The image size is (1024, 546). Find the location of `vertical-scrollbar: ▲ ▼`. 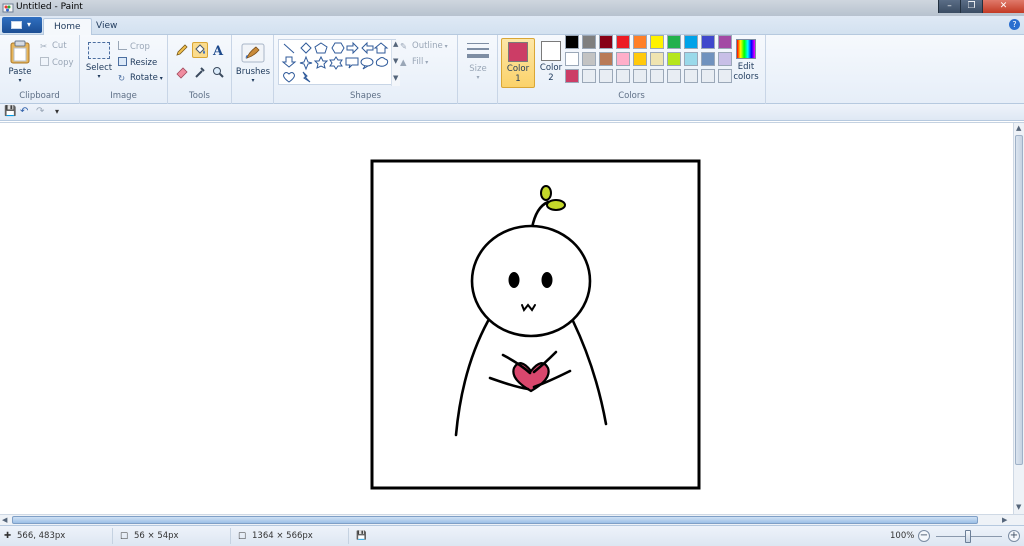

vertical-scrollbar: ▲ ▼ is located at coordinates (1018, 319).